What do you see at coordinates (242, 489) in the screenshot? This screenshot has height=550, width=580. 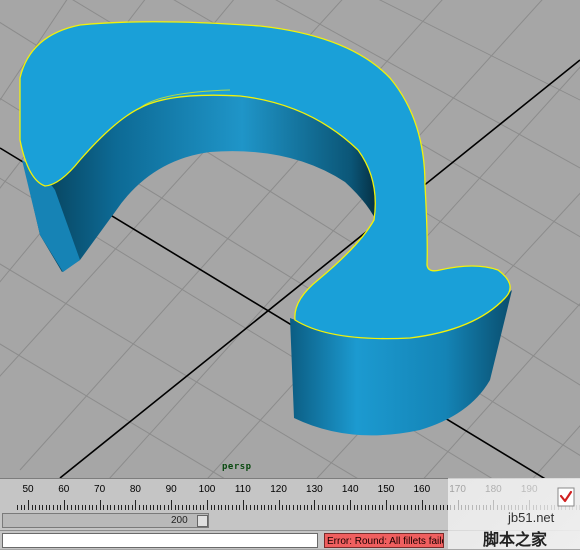 I see `time-tick-label: 110` at bounding box center [242, 489].